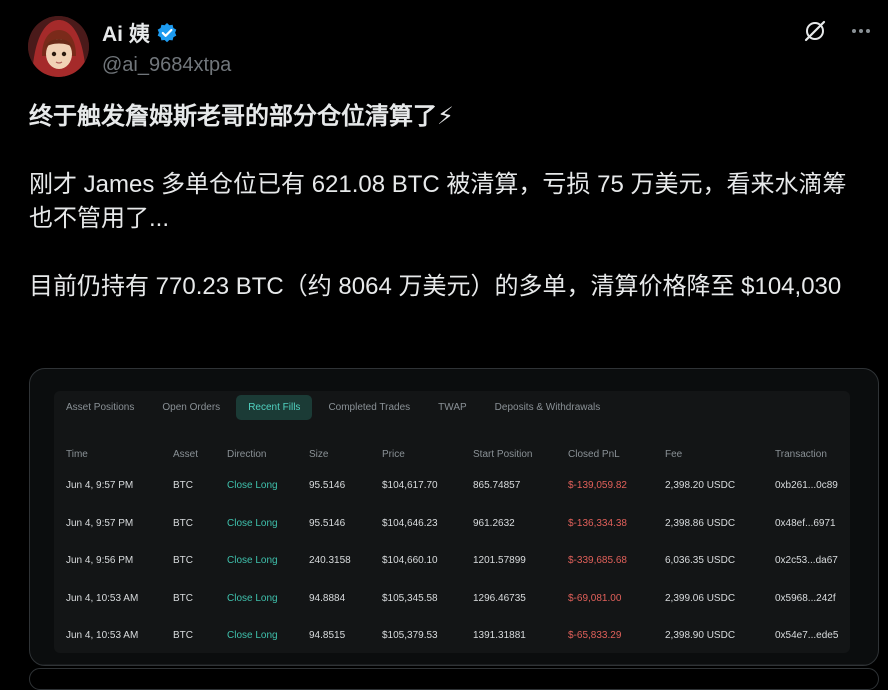 The height and width of the screenshot is (690, 888). I want to click on cell-start-position: 1296.46735, so click(499, 598).